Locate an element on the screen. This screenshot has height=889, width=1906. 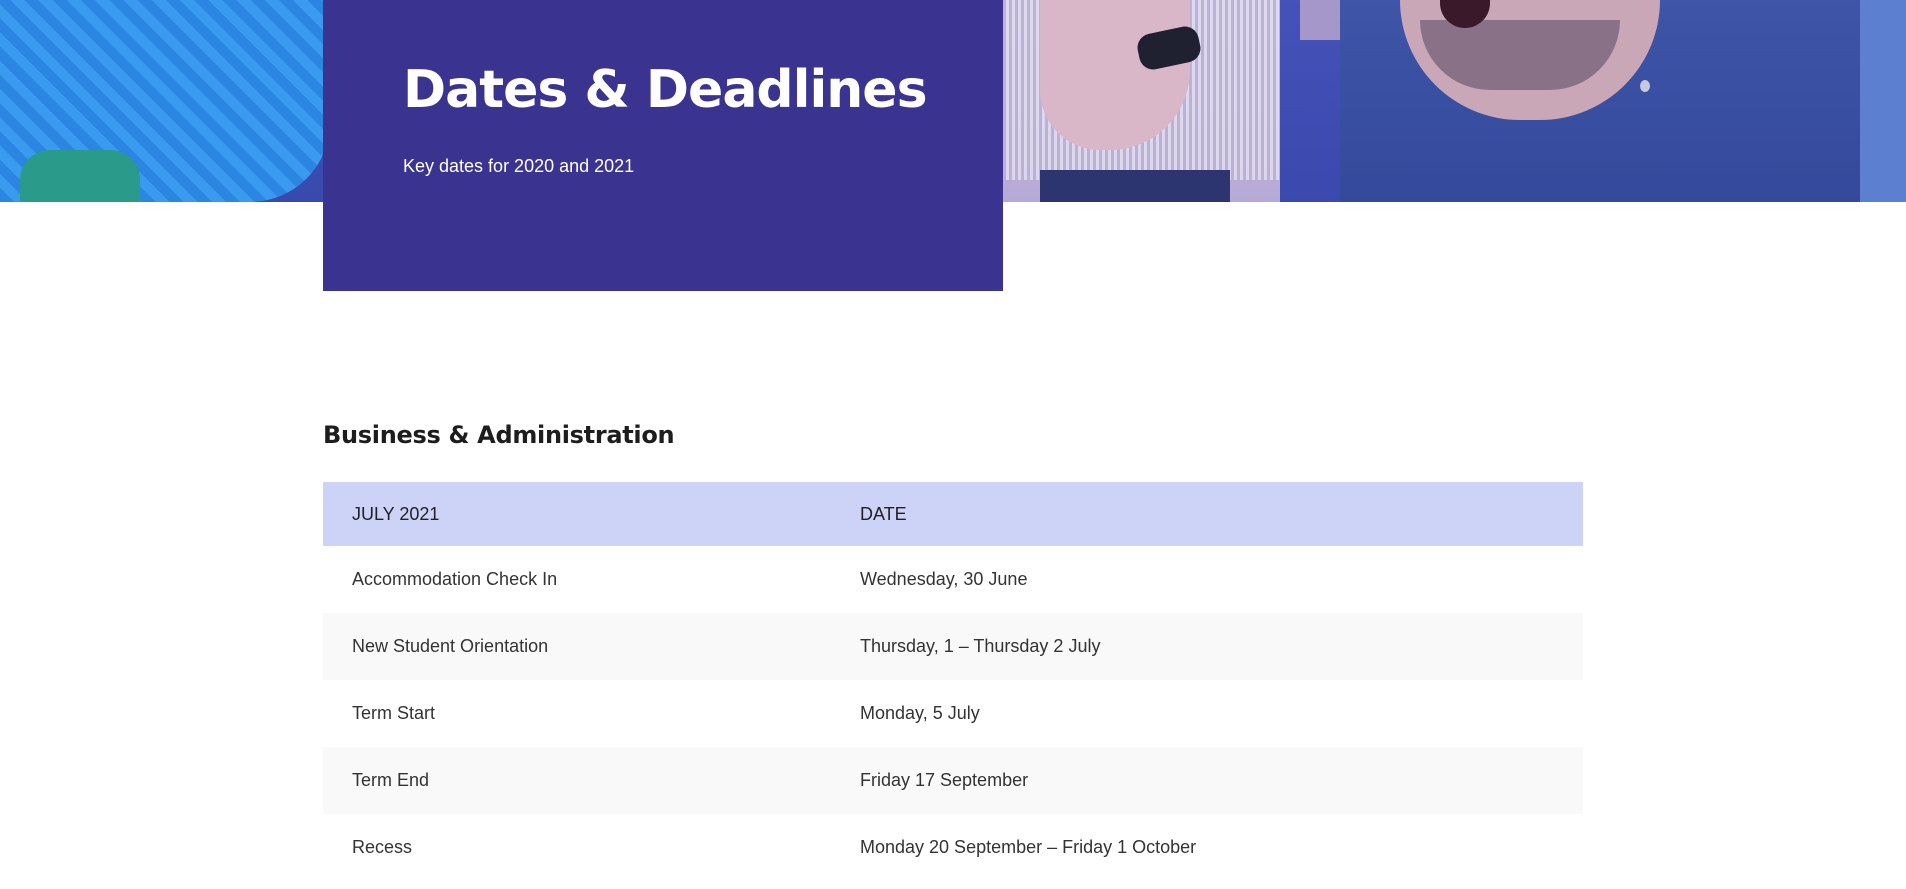
table-cell-date: Friday 17 September is located at coordinates (1207, 780).